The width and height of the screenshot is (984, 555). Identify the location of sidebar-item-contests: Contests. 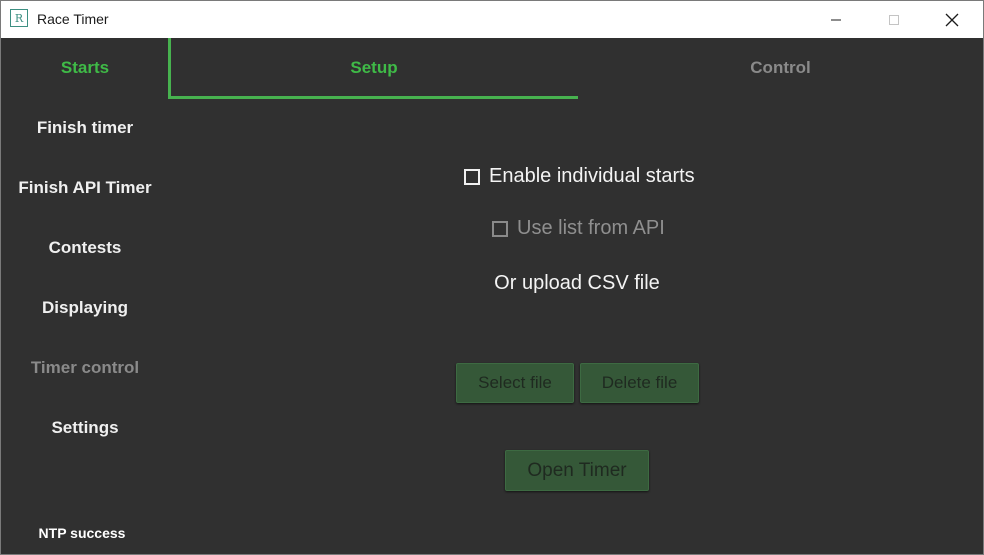
(85, 248).